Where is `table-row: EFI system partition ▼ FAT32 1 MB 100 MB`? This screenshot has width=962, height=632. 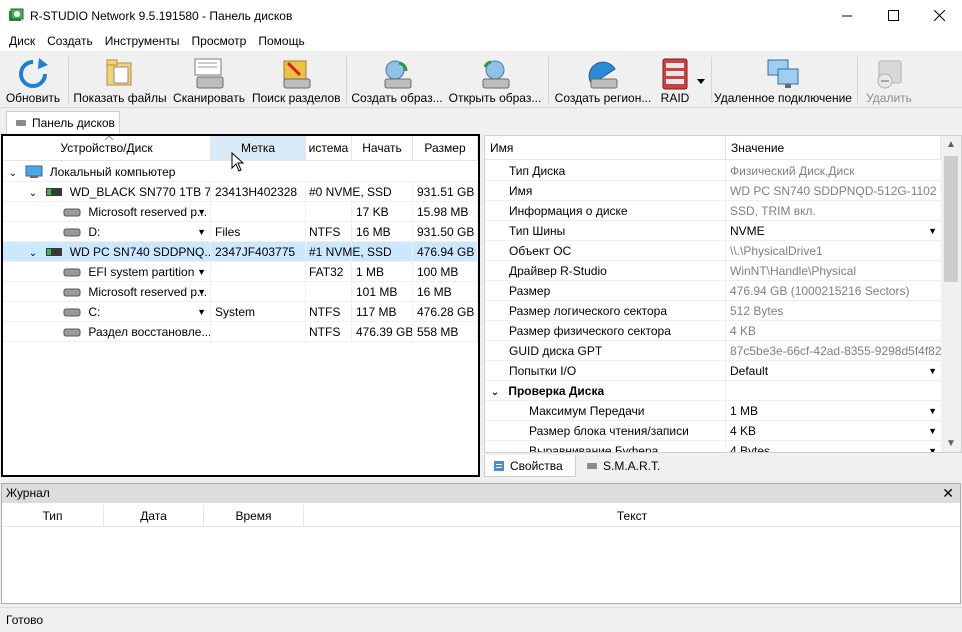
table-row: EFI system partition ▼ FAT32 1 MB 100 MB is located at coordinates (240, 272).